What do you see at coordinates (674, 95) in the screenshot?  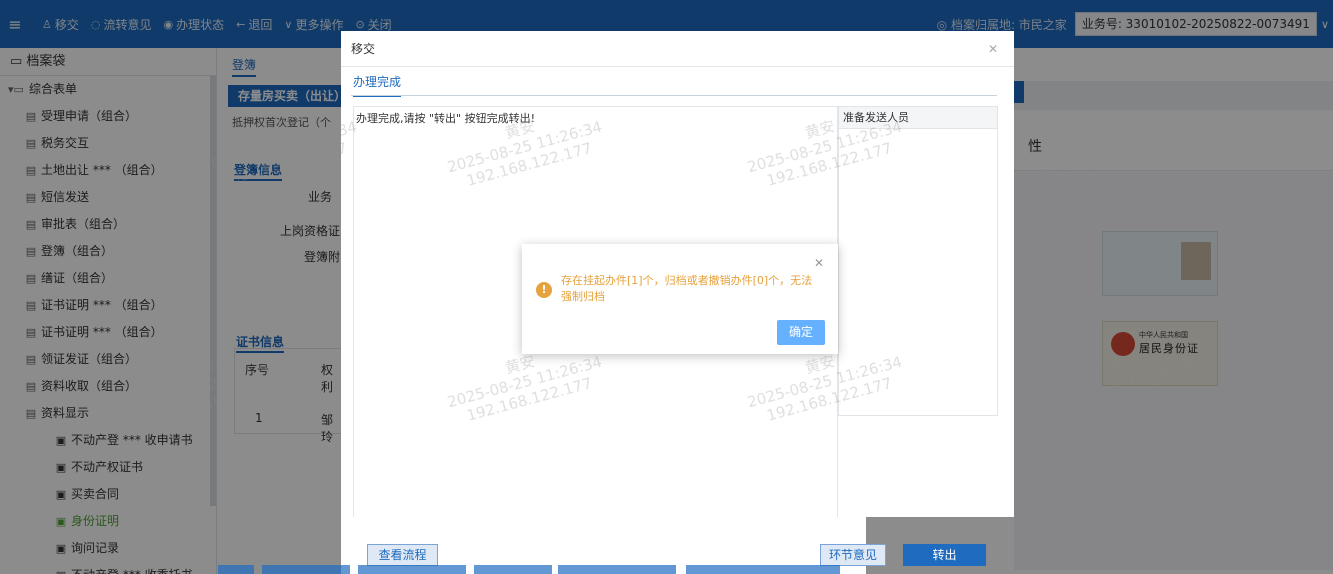 I see `tab-underline` at bounding box center [674, 95].